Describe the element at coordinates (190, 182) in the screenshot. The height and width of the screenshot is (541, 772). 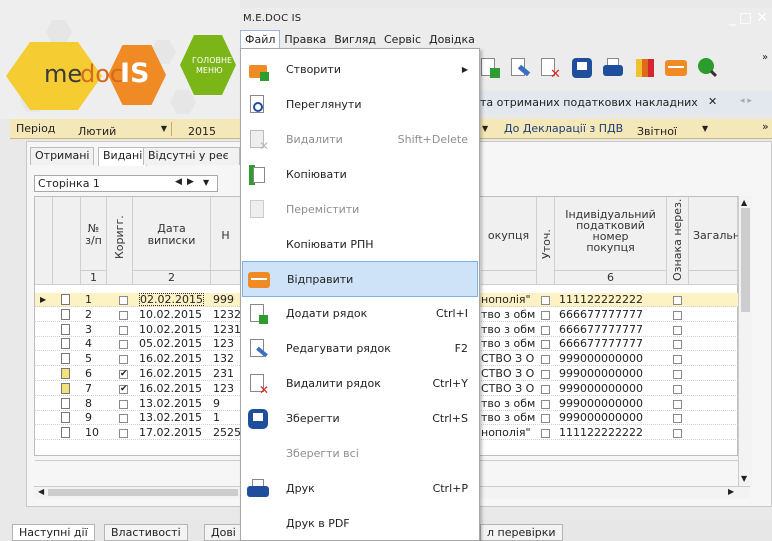
I see `page-next-icon: ▶` at that location.